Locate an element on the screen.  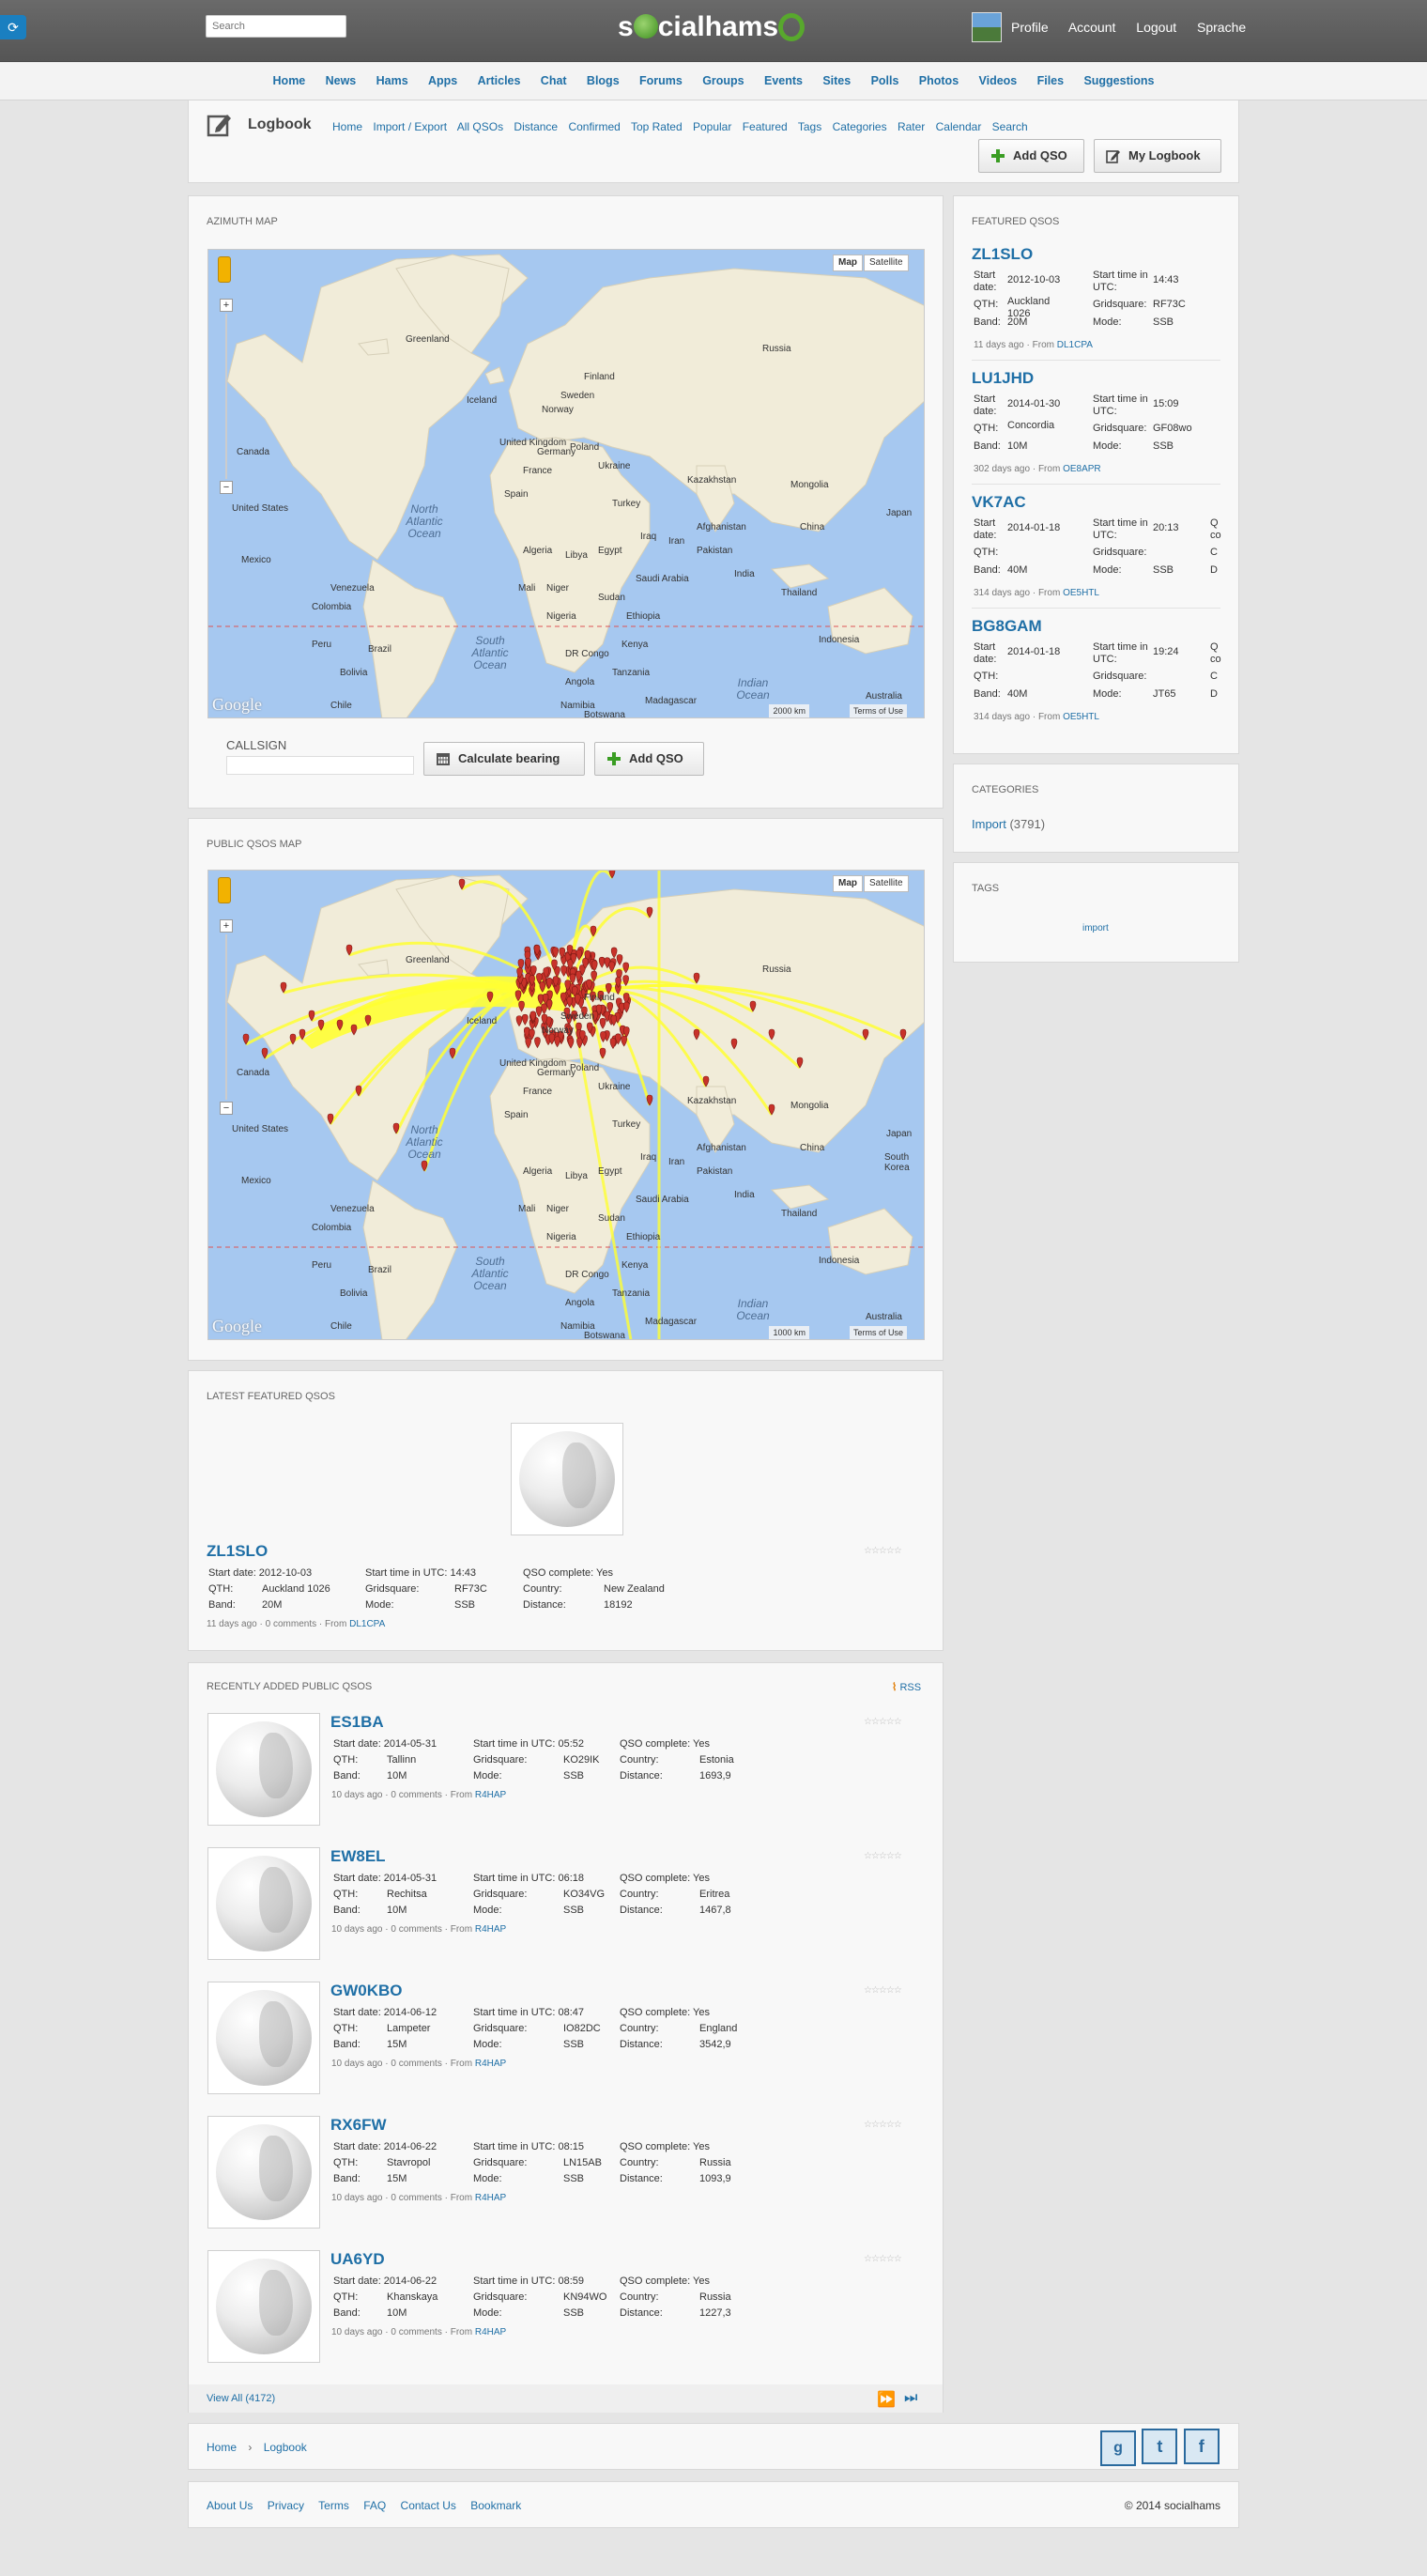
from-user-link: DL1CPA is located at coordinates (367, 1624).